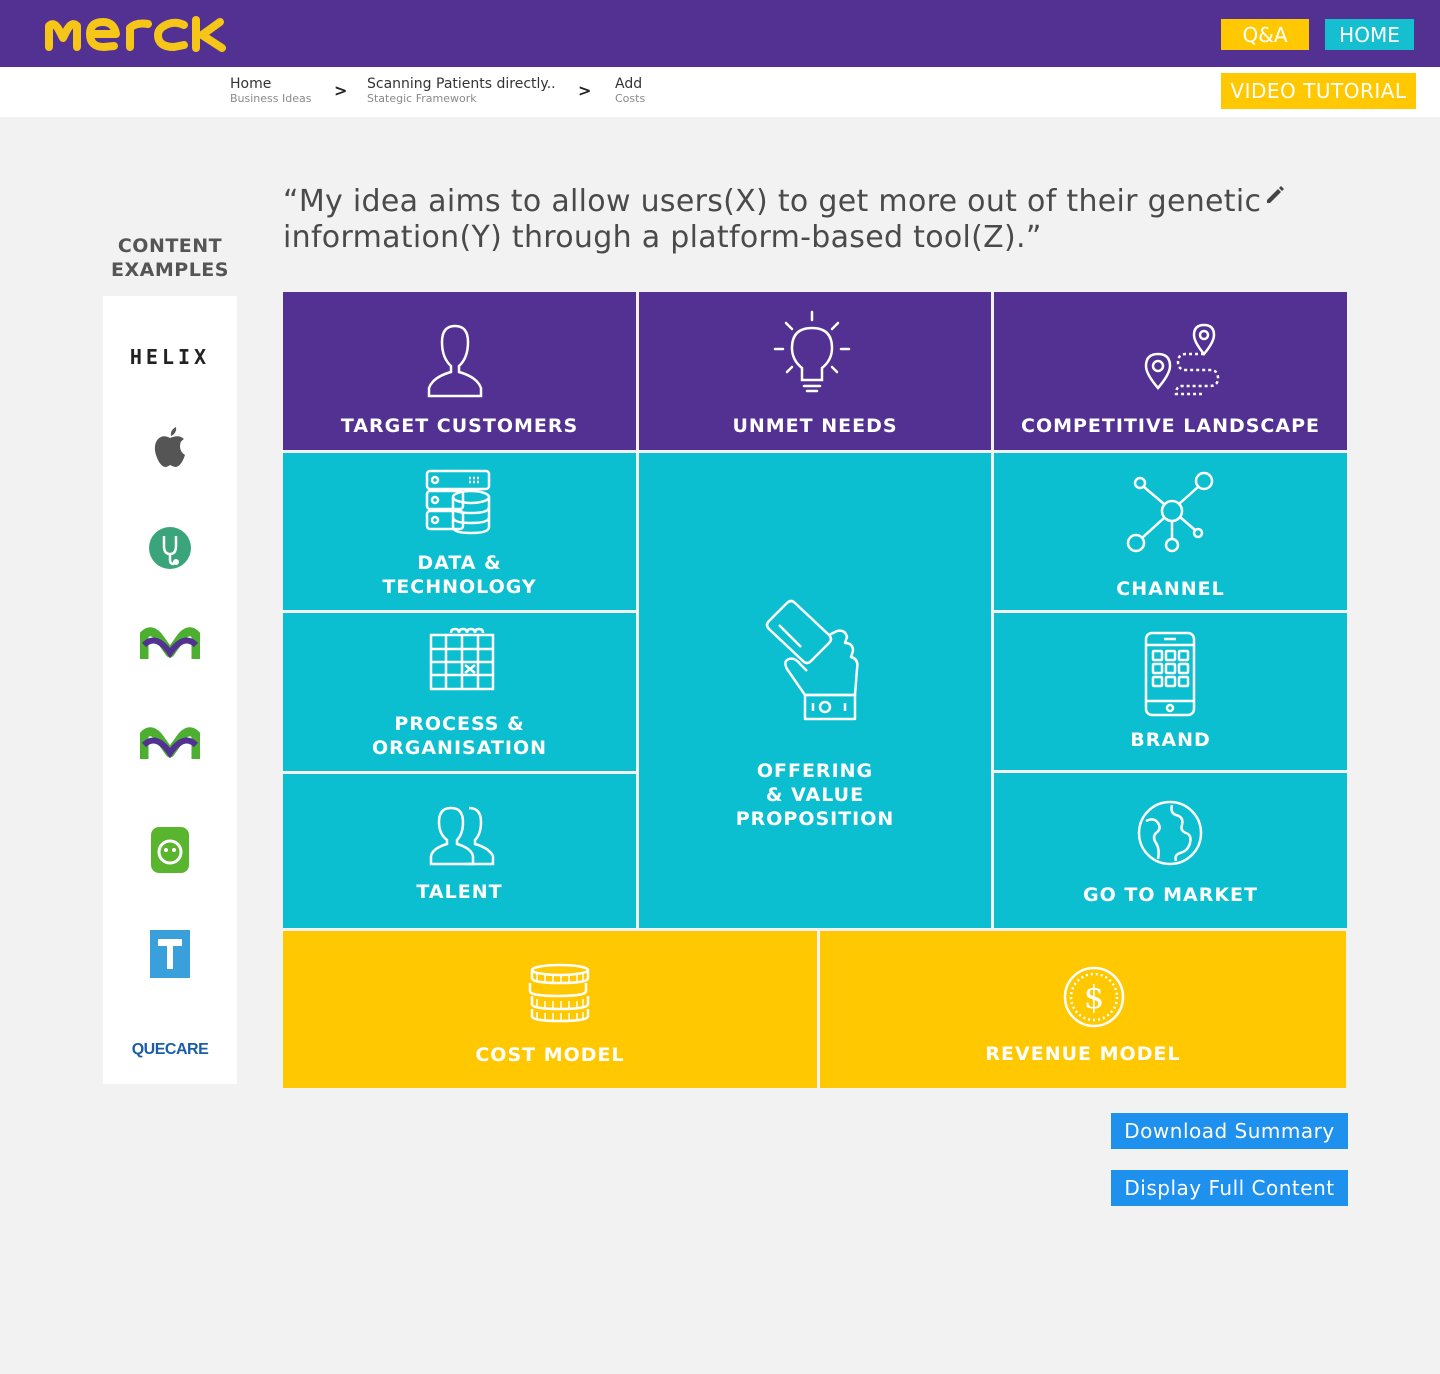 The image size is (1440, 1374). I want to click on display-full-content-button: Display Full Content, so click(1229, 1188).